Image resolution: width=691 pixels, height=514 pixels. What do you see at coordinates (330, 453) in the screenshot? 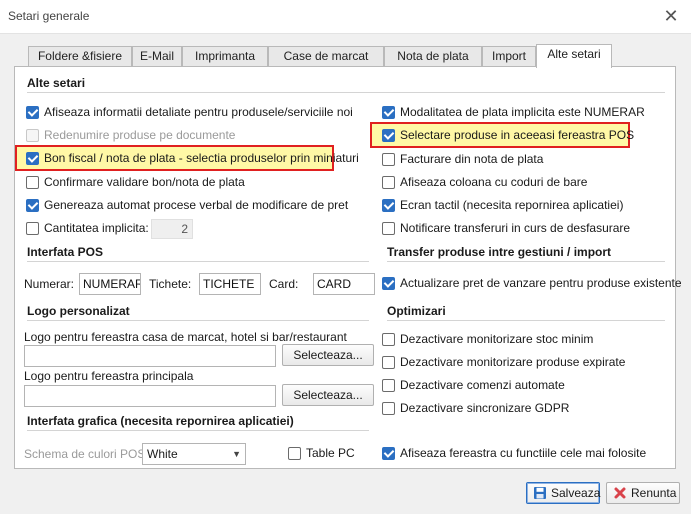
I see `option-label: Table PC` at bounding box center [330, 453].